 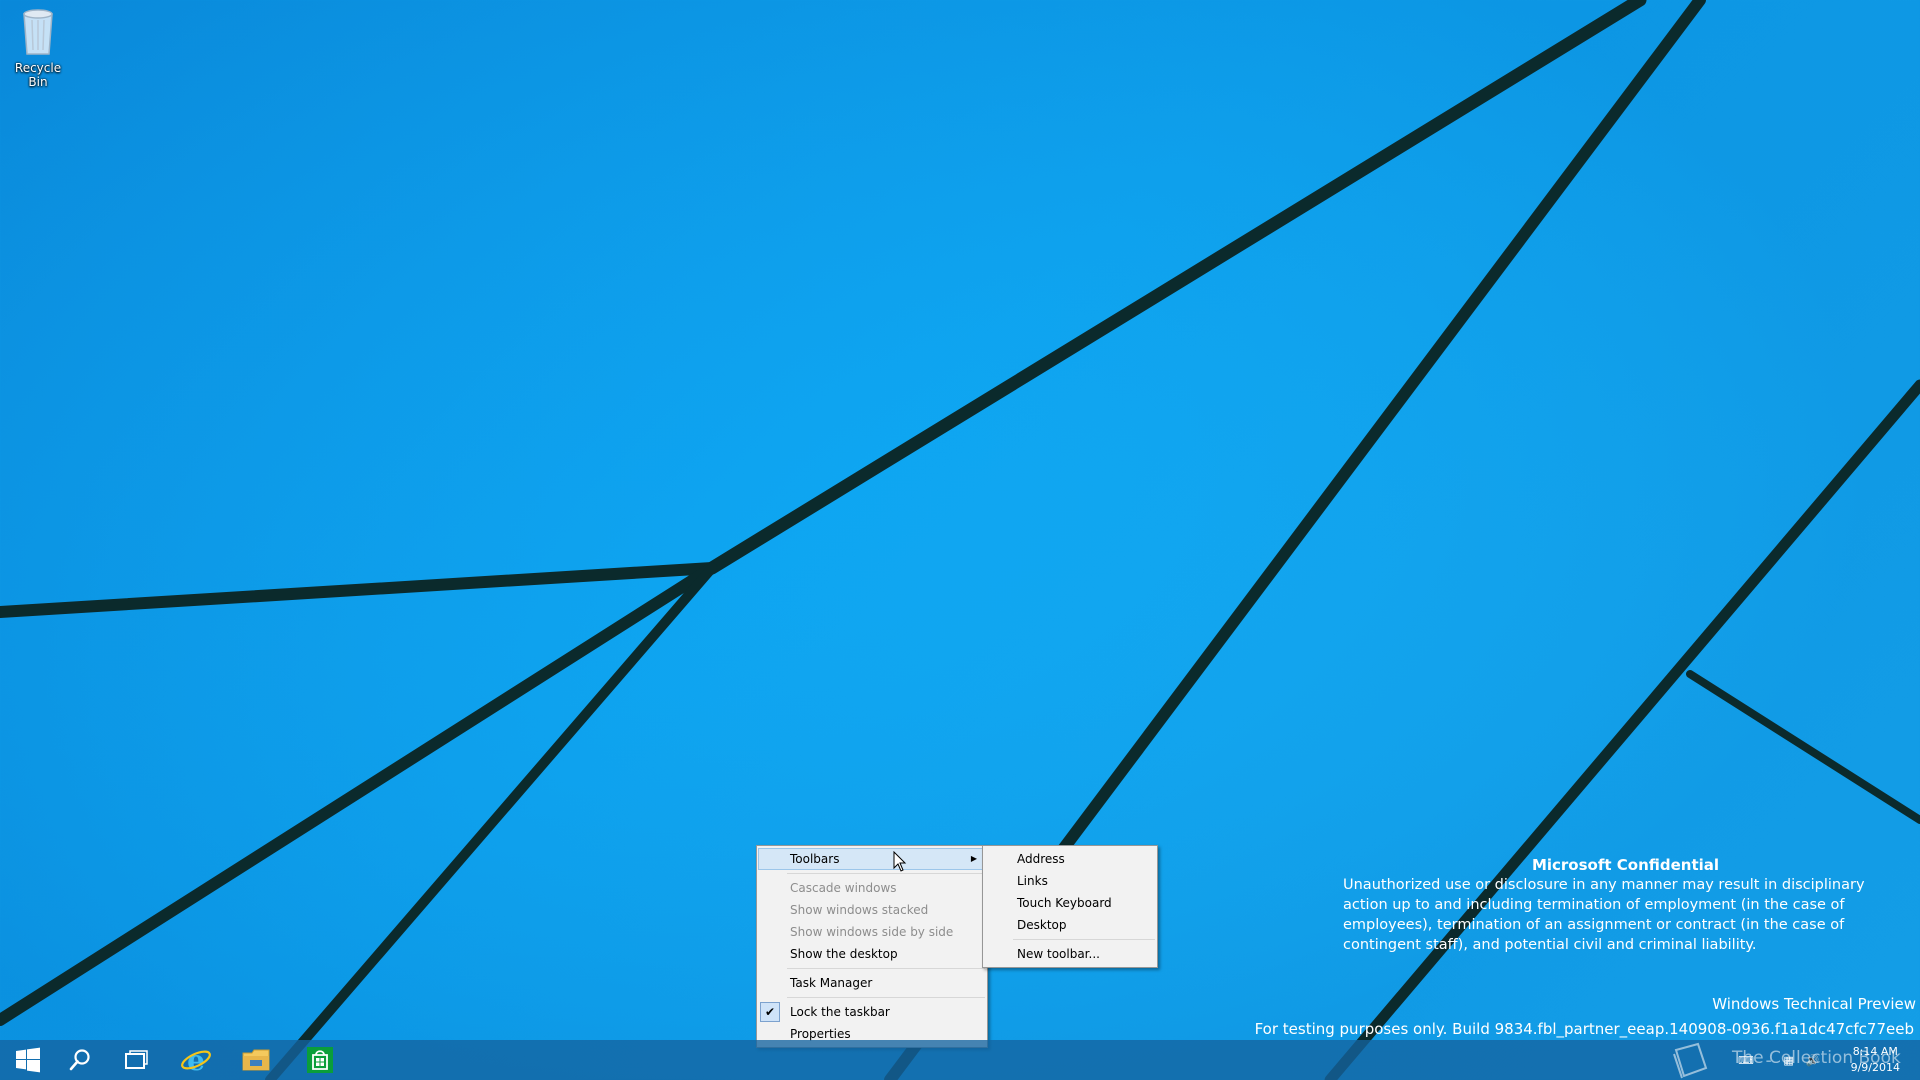 I want to click on menu-item-show-the-desktop: Show the desktop, so click(x=872, y=954).